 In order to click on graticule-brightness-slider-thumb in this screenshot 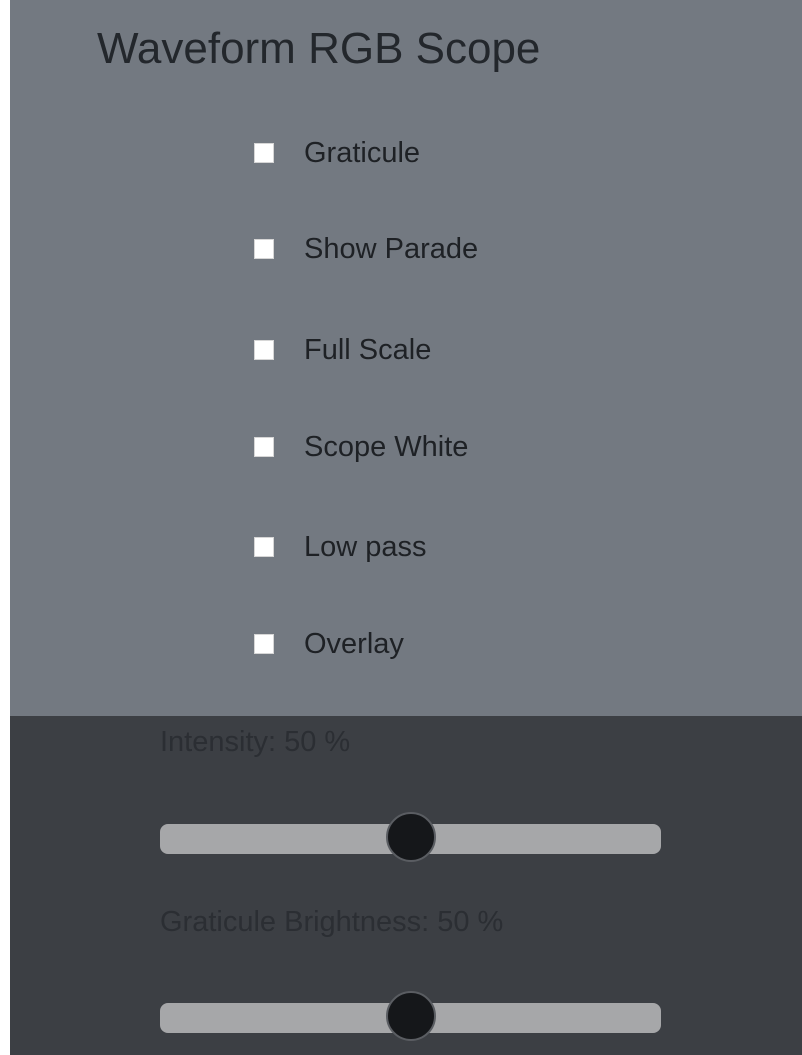, I will do `click(410, 1016)`.